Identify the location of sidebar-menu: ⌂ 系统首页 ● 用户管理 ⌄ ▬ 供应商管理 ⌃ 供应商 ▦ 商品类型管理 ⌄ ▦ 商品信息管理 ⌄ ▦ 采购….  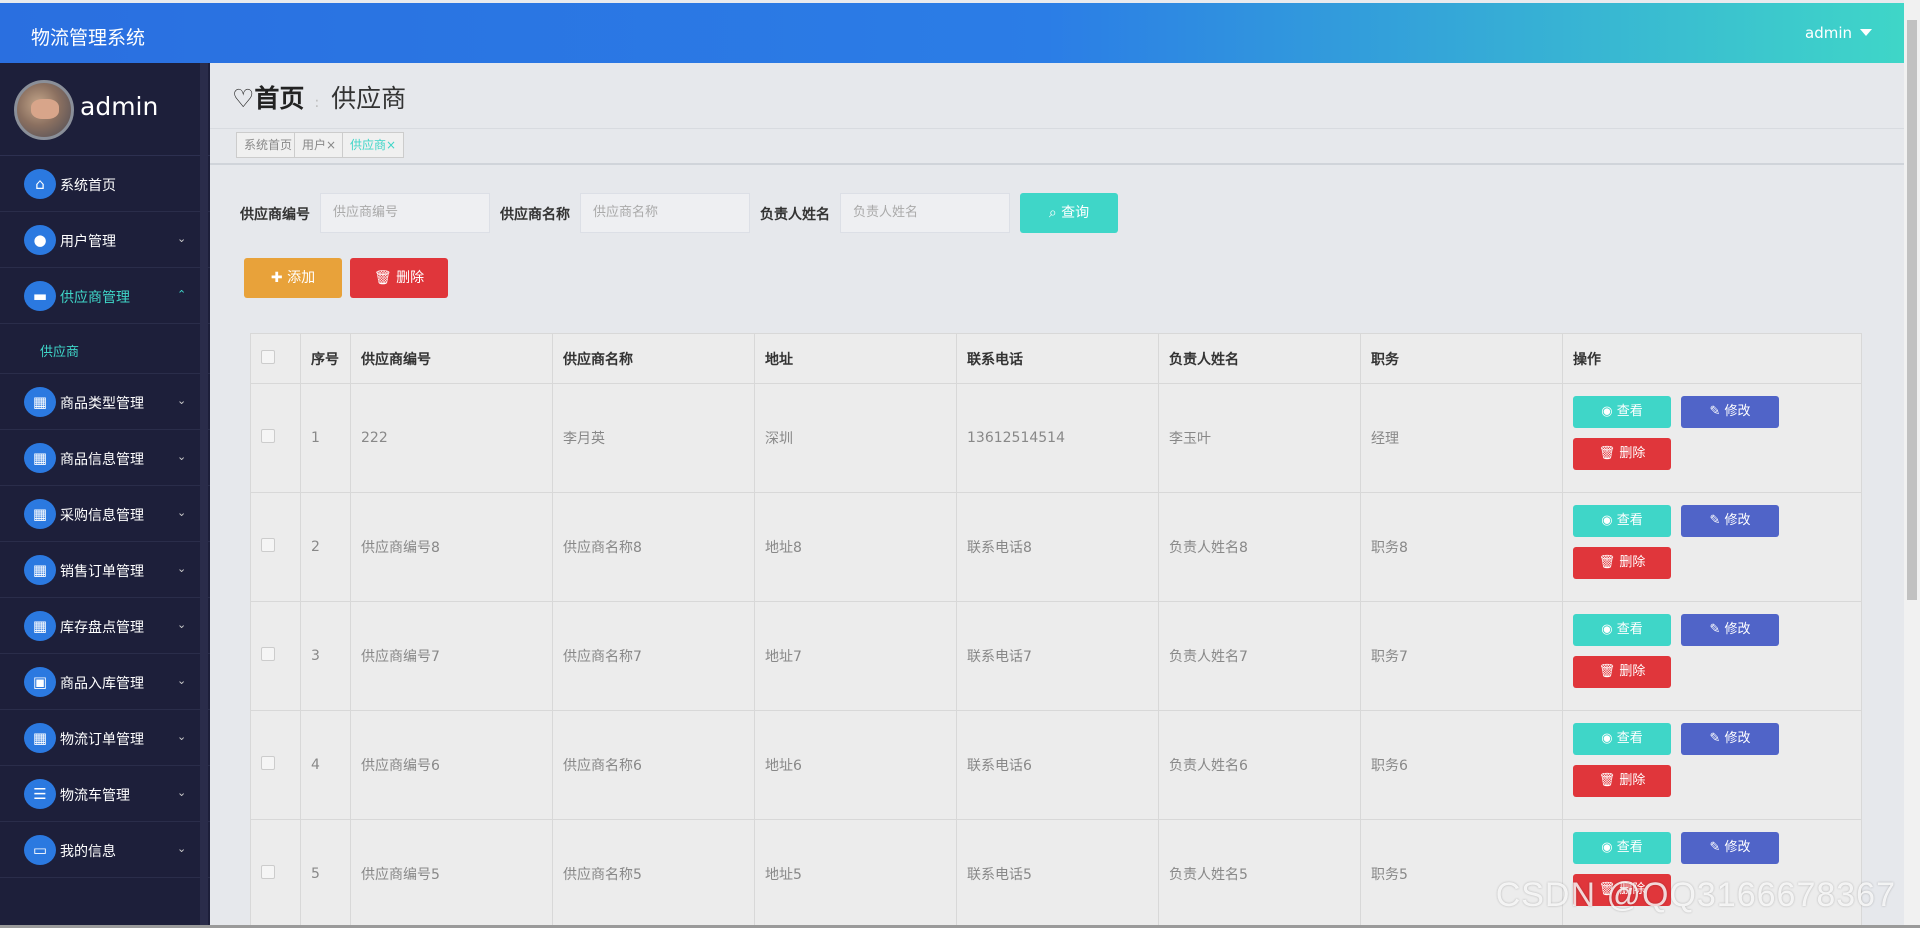
(105, 517).